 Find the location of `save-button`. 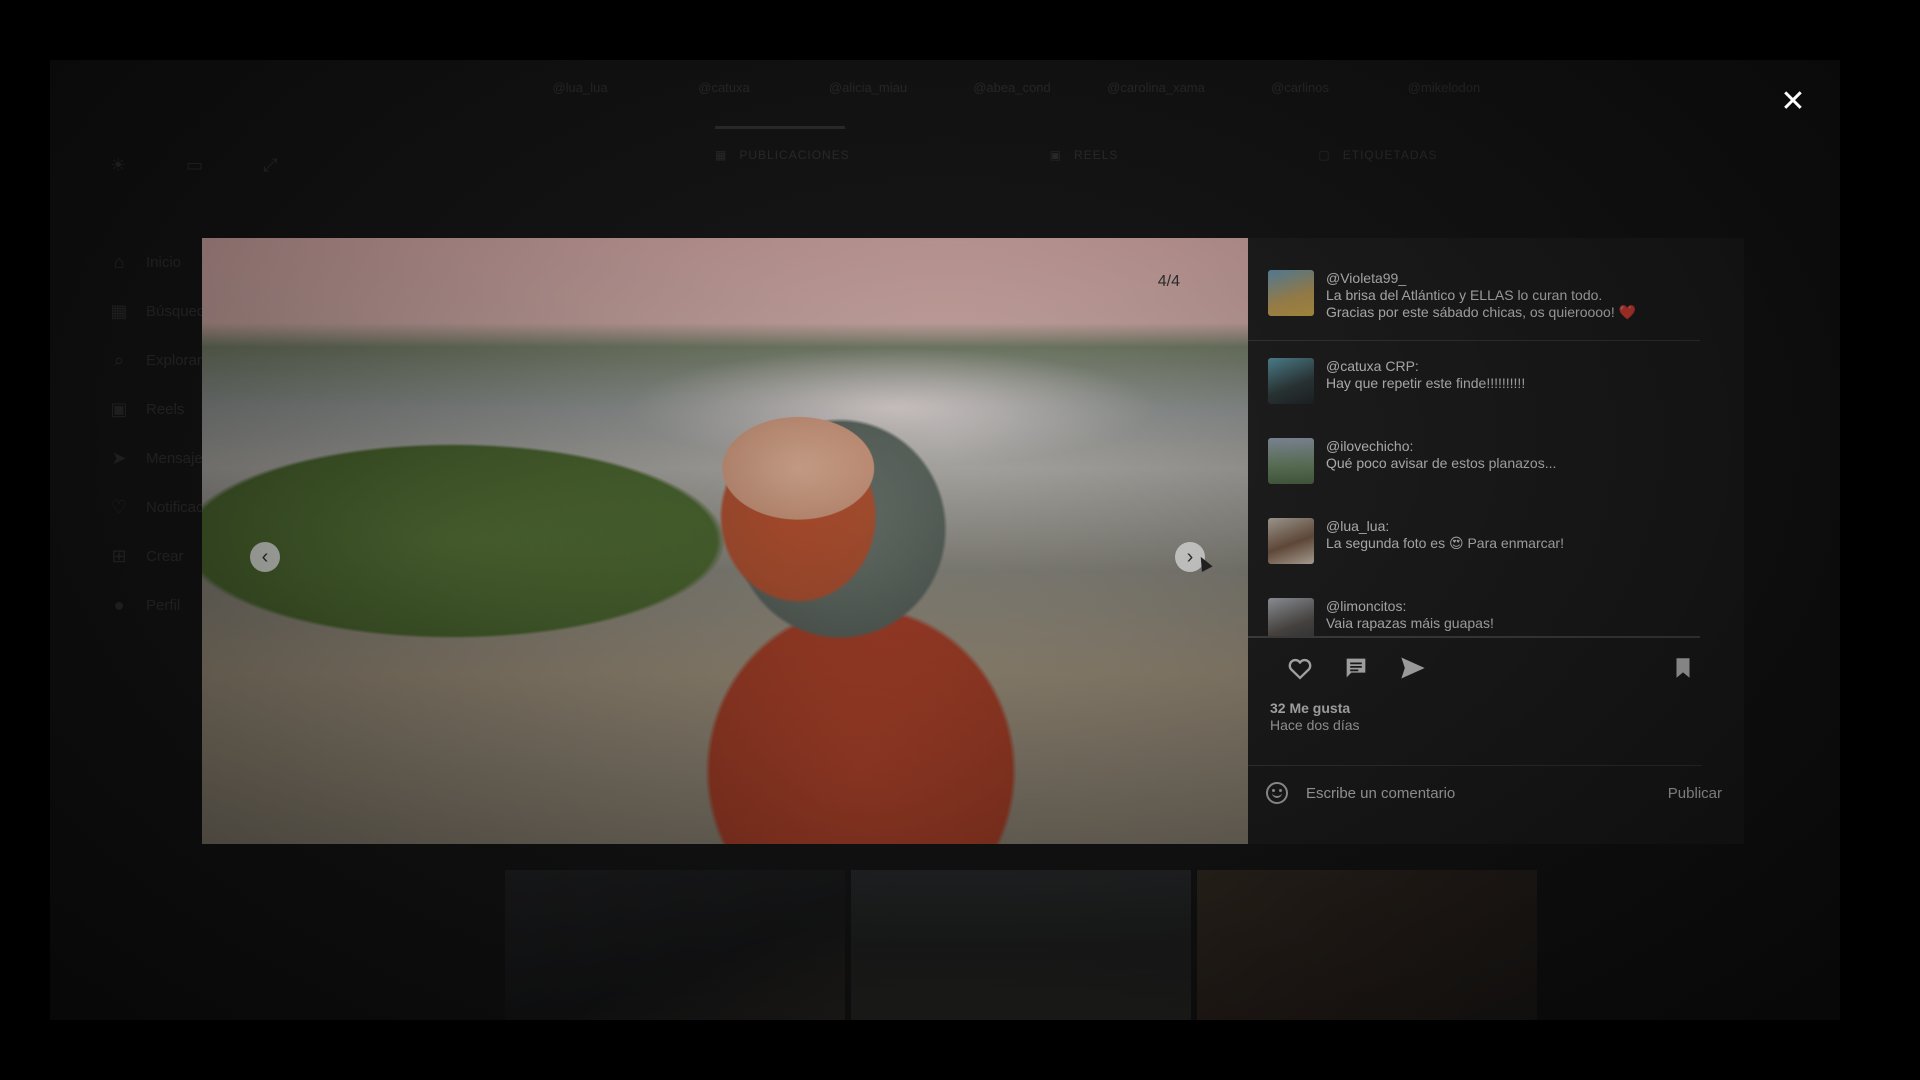

save-button is located at coordinates (1685, 669).